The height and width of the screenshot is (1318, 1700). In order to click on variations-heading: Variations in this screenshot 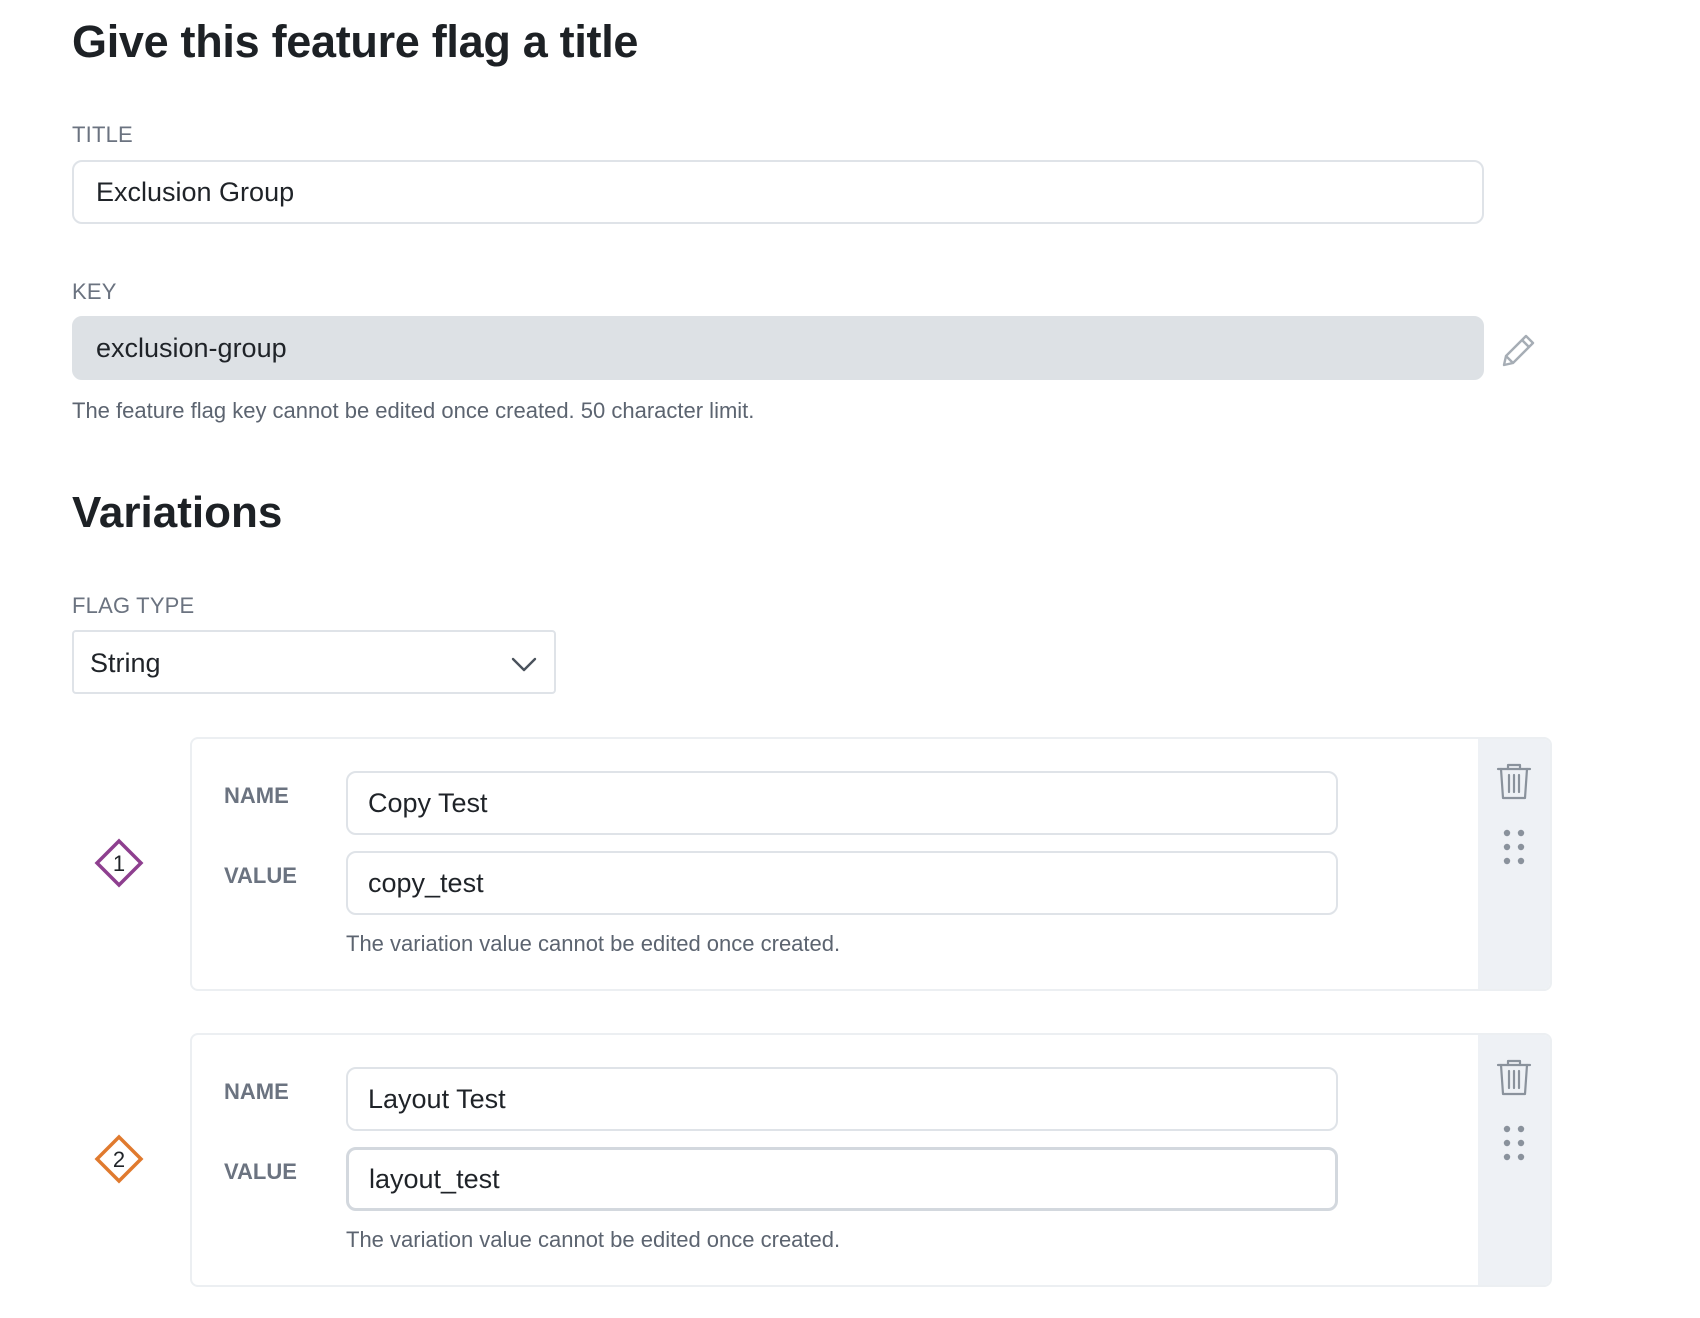, I will do `click(177, 512)`.